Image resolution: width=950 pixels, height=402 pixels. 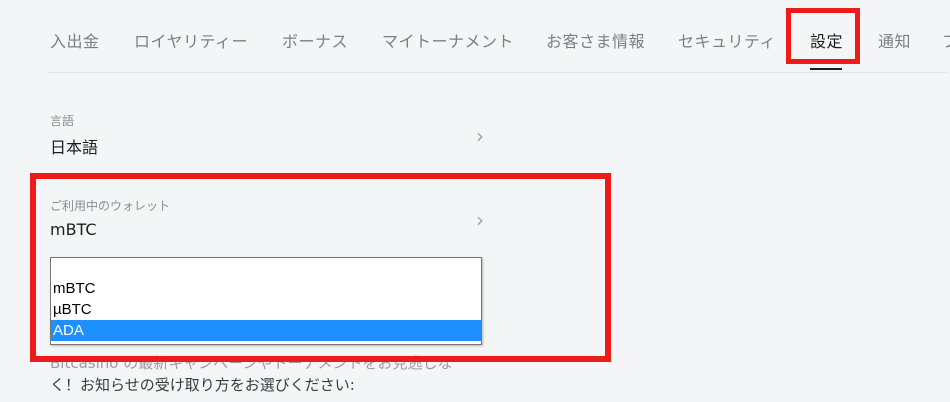 I want to click on tab-security: セキュリティ, so click(x=727, y=40).